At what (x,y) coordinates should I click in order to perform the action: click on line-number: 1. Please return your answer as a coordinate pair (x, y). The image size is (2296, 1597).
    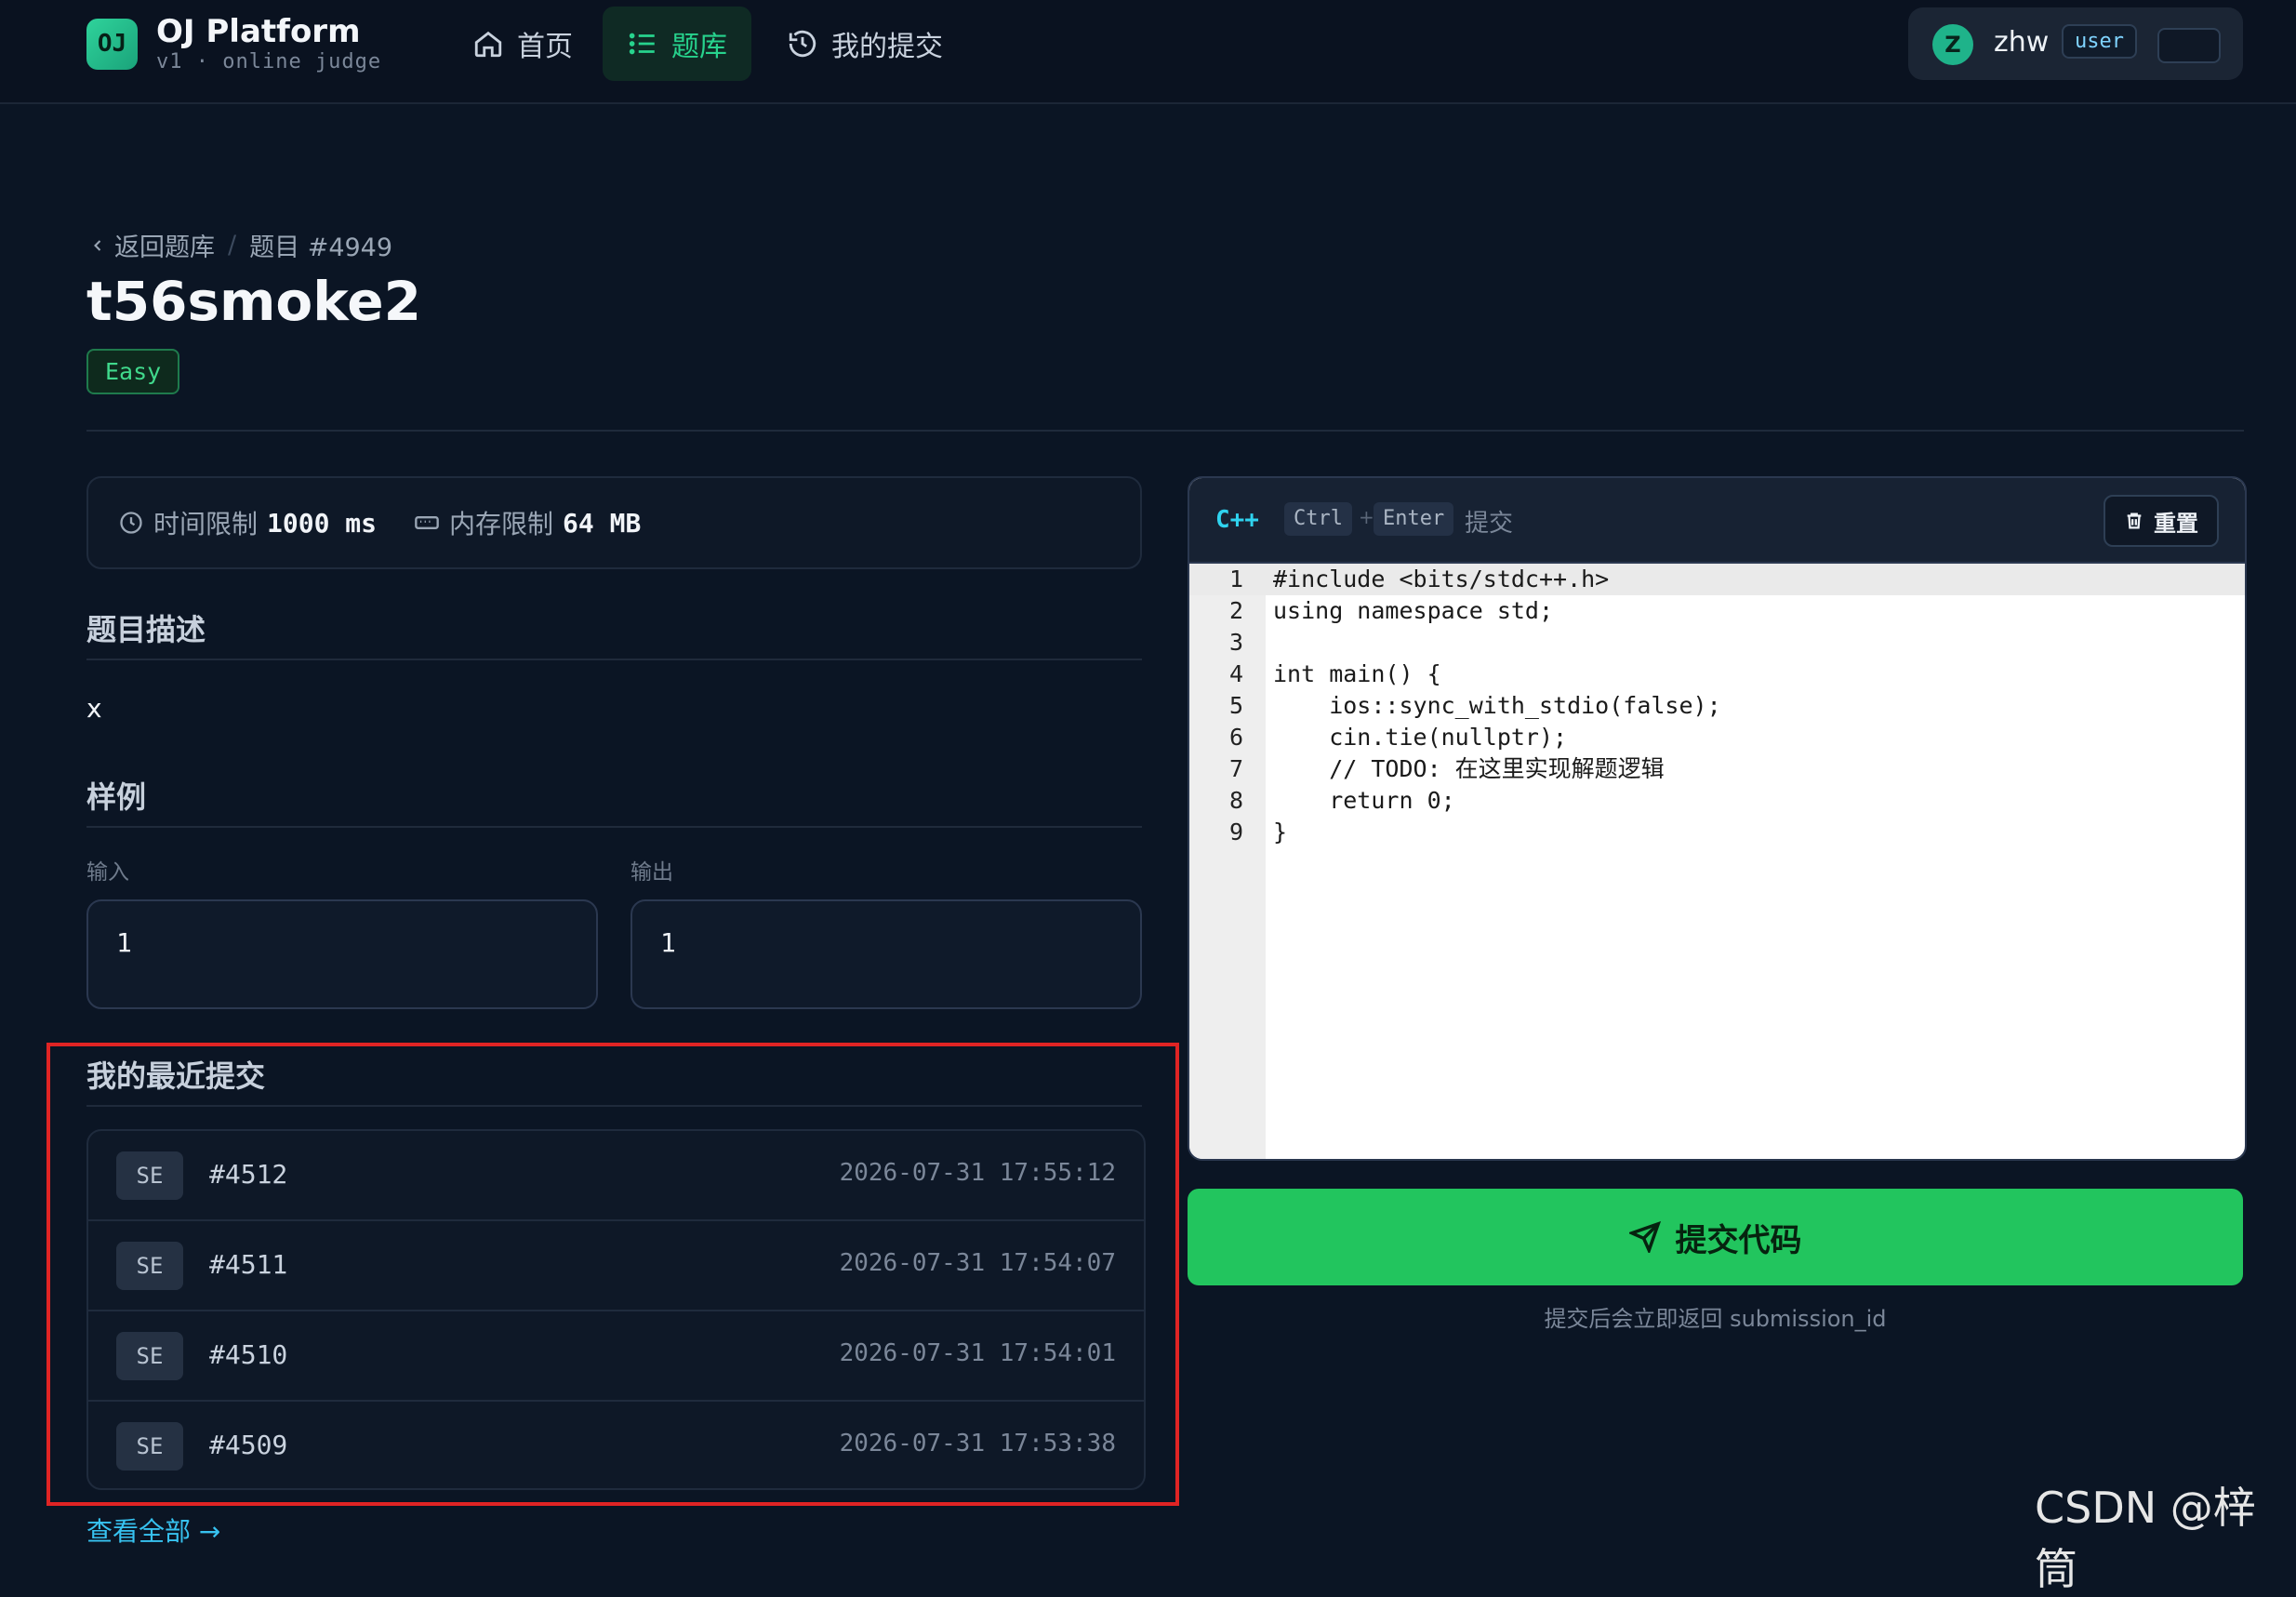
    Looking at the image, I should click on (1235, 579).